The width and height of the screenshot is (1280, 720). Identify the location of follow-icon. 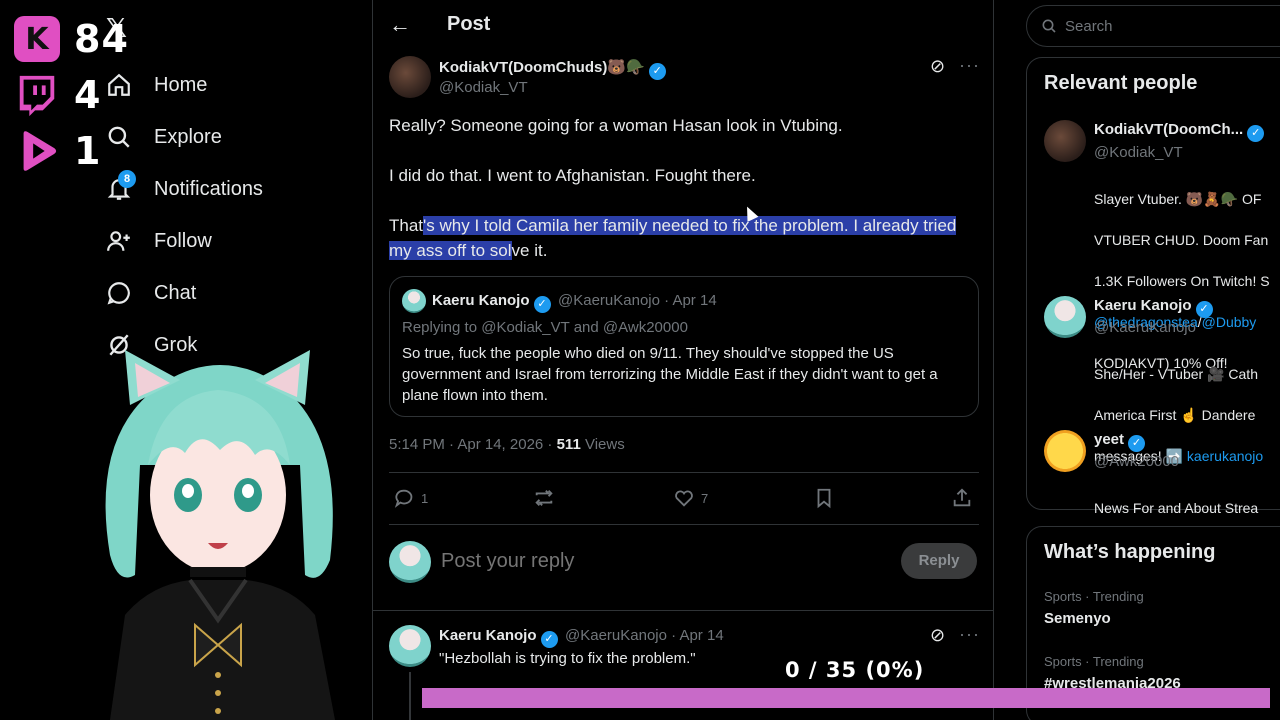
(118, 241).